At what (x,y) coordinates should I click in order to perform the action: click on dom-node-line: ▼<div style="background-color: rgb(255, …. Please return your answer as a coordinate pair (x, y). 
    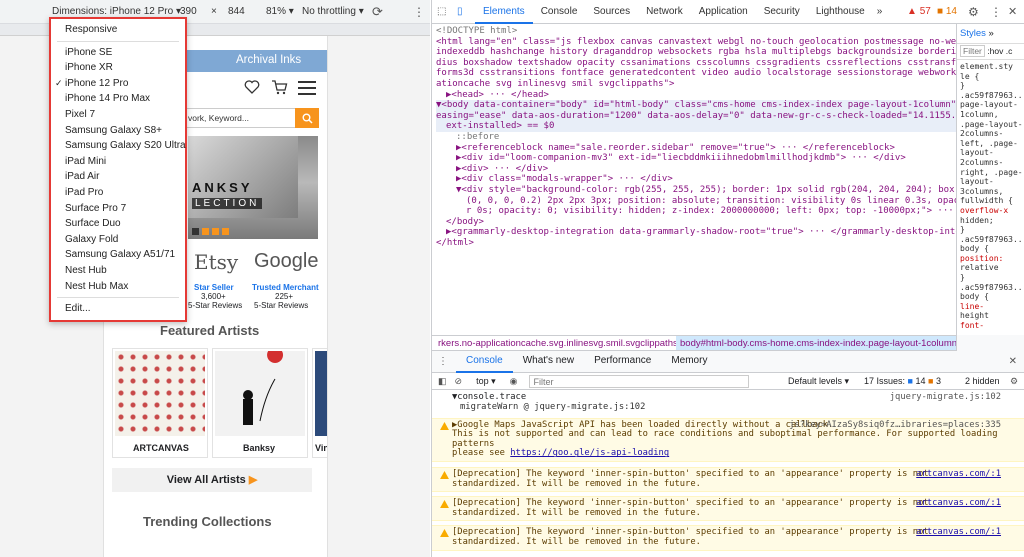
    Looking at the image, I should click on (696, 190).